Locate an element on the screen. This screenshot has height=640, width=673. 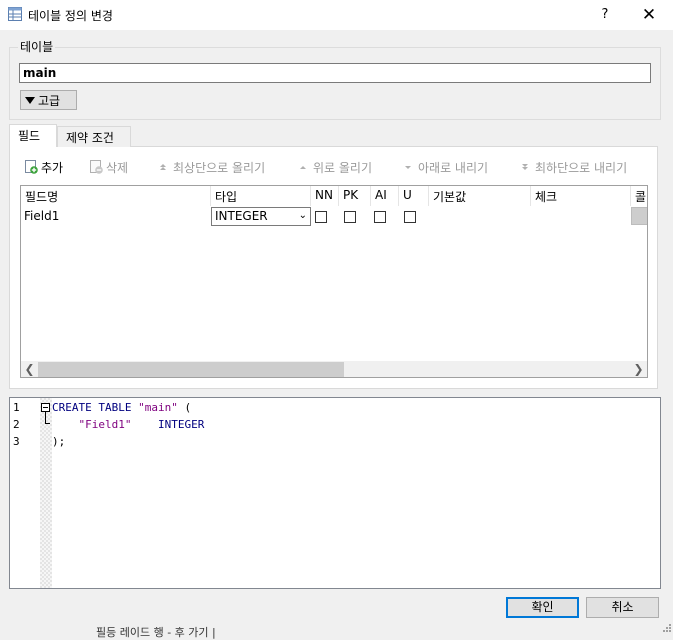
tab-constraints: 제약 조건 is located at coordinates (94, 136).